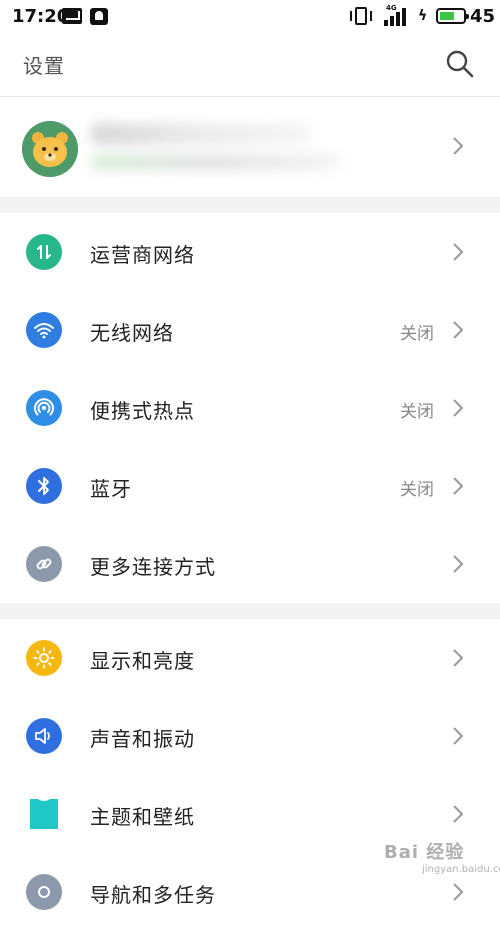 Image resolution: width=500 pixels, height=931 pixels. I want to click on notification-bell-icon, so click(99, 16).